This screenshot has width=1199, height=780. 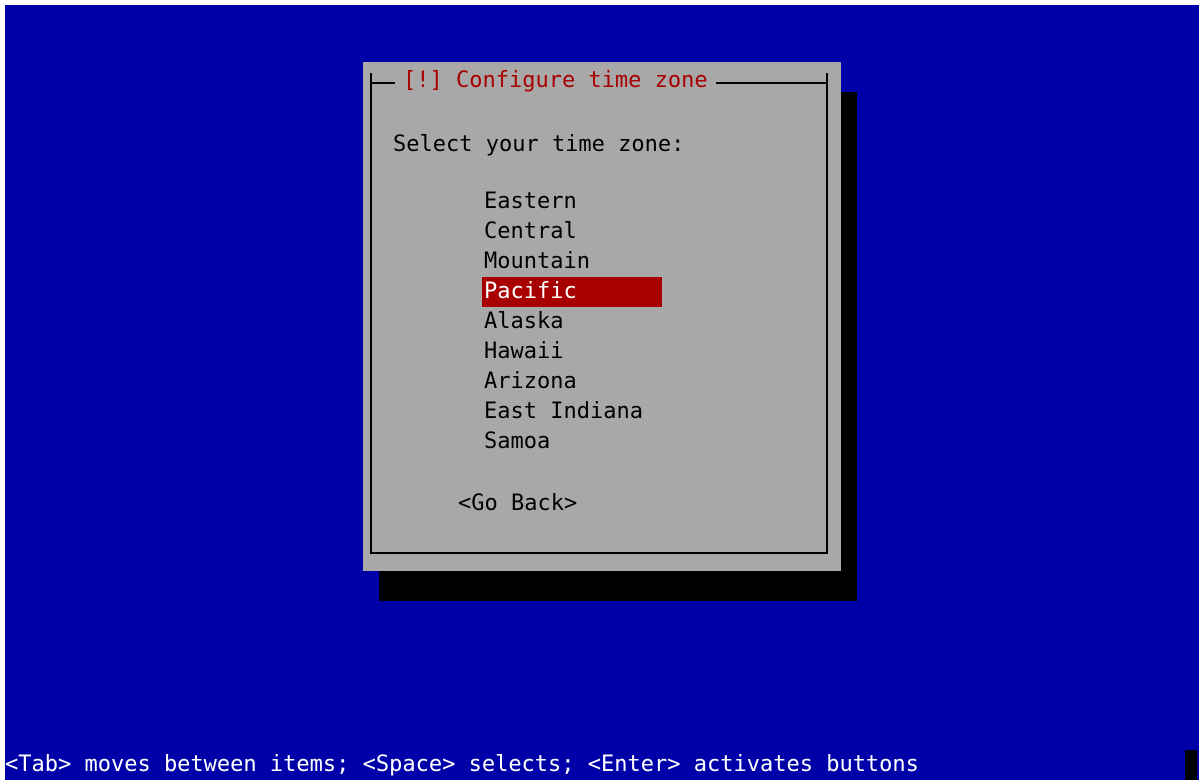 What do you see at coordinates (572, 232) in the screenshot?
I see `list-item: Central` at bounding box center [572, 232].